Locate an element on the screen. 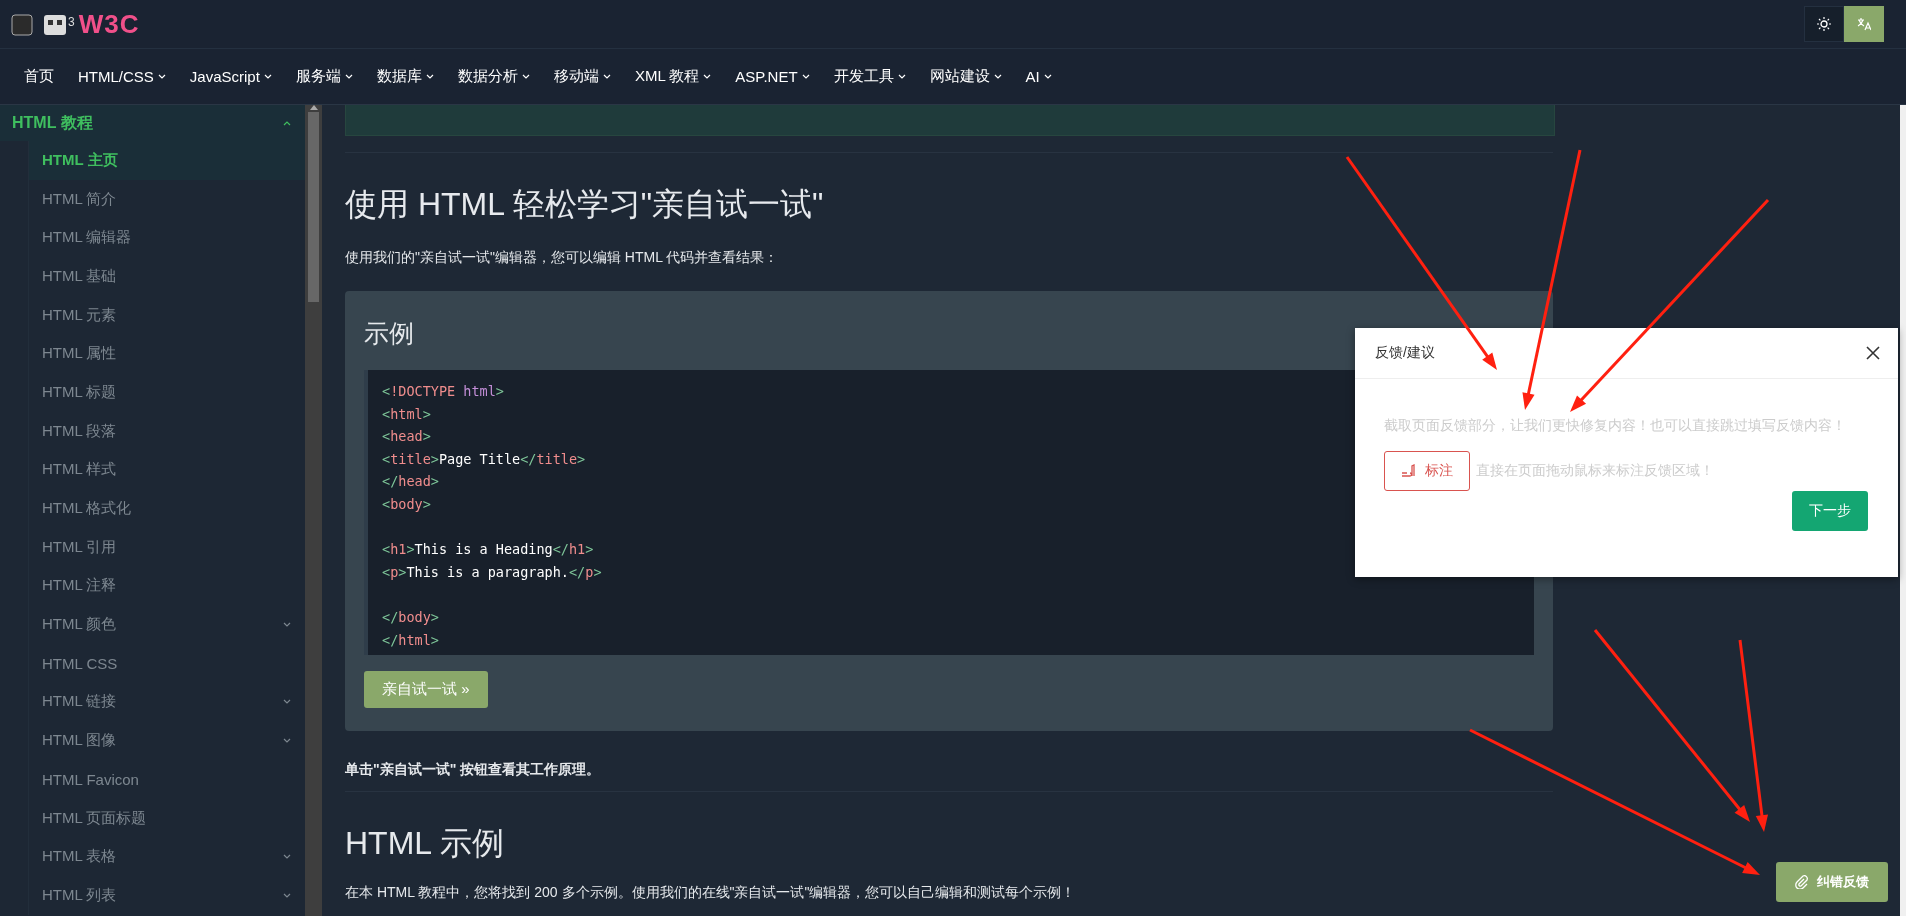 Image resolution: width=1906 pixels, height=916 pixels. code-line: <h1>This is a Heading</h1> is located at coordinates (488, 550).